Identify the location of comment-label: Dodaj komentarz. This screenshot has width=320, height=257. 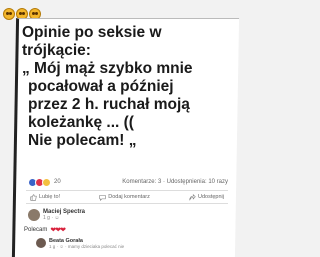
(129, 197).